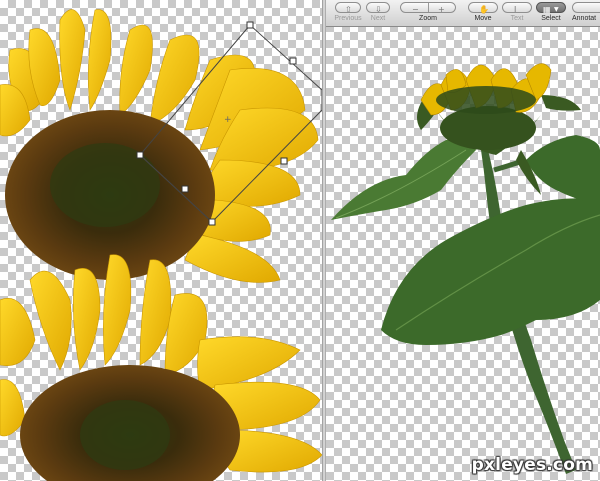 This screenshot has height=481, width=600. Describe the element at coordinates (483, 18) in the screenshot. I see `move-label: Move` at that location.